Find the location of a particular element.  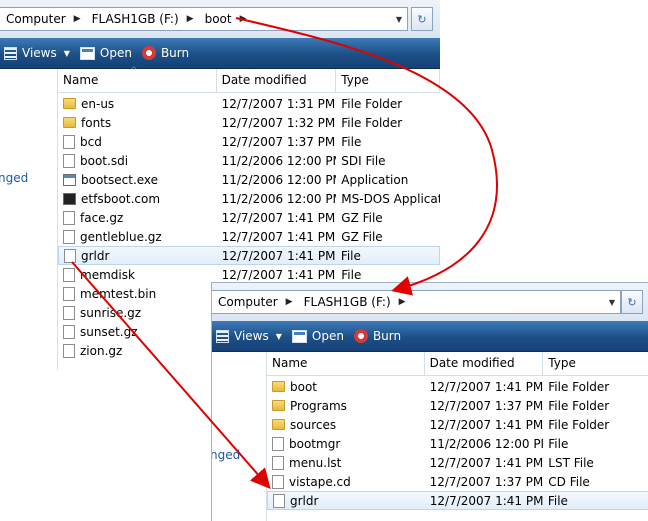

file-date: 12/7/2007 1:32 PM is located at coordinates (278, 122).